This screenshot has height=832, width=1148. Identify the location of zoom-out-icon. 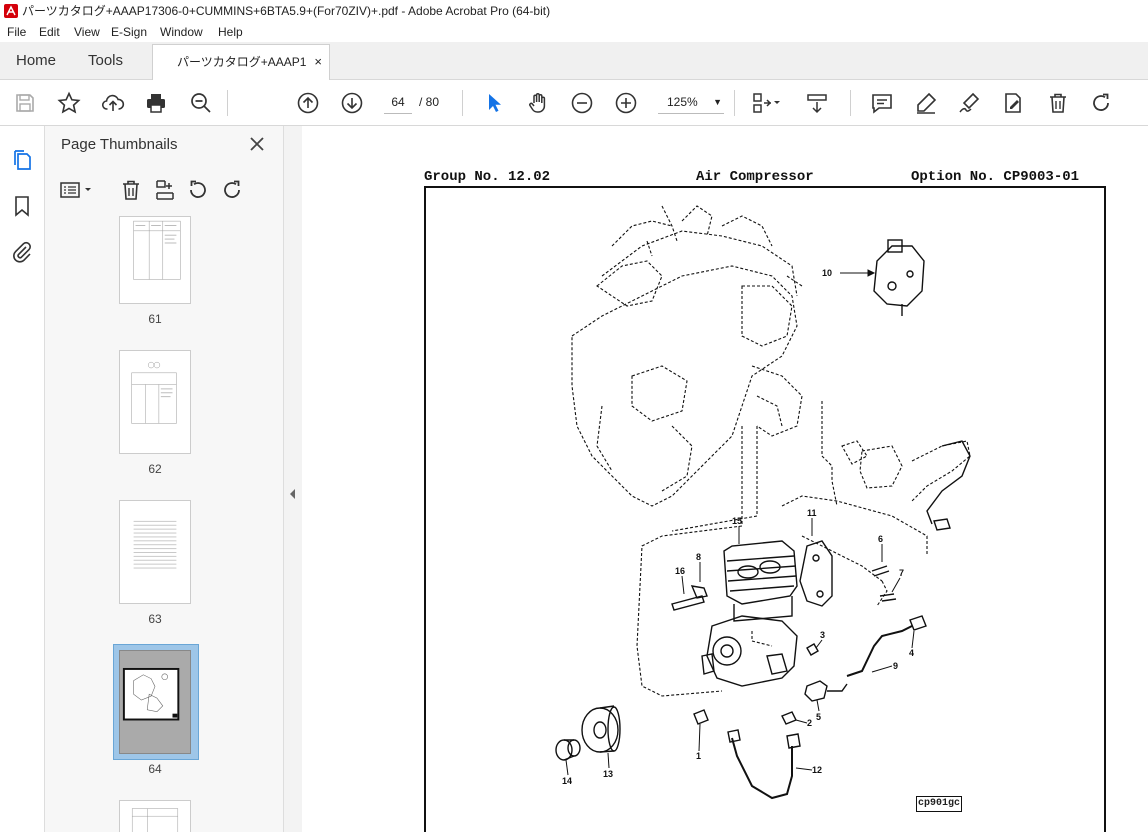
(582, 103).